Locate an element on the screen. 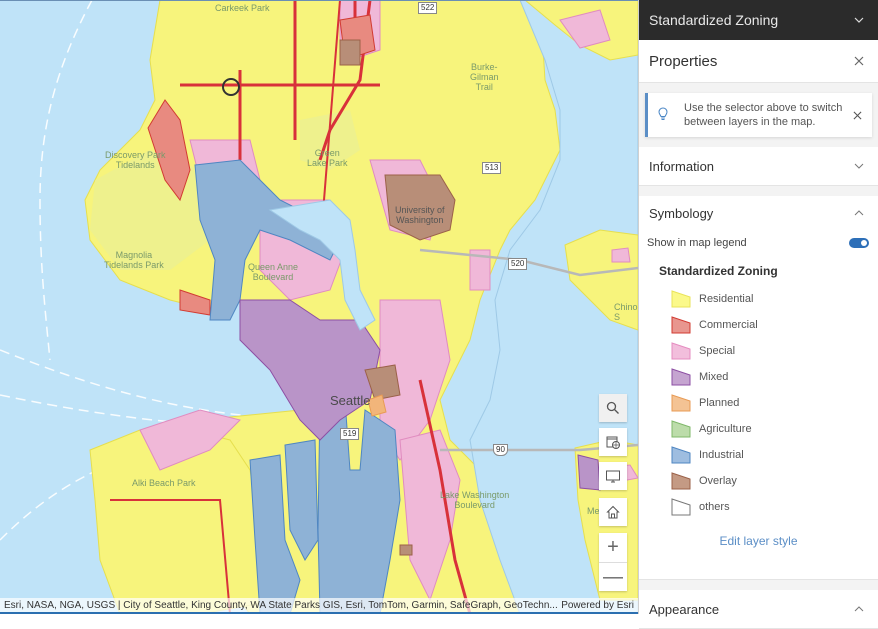 The width and height of the screenshot is (878, 629). search-button is located at coordinates (613, 408).